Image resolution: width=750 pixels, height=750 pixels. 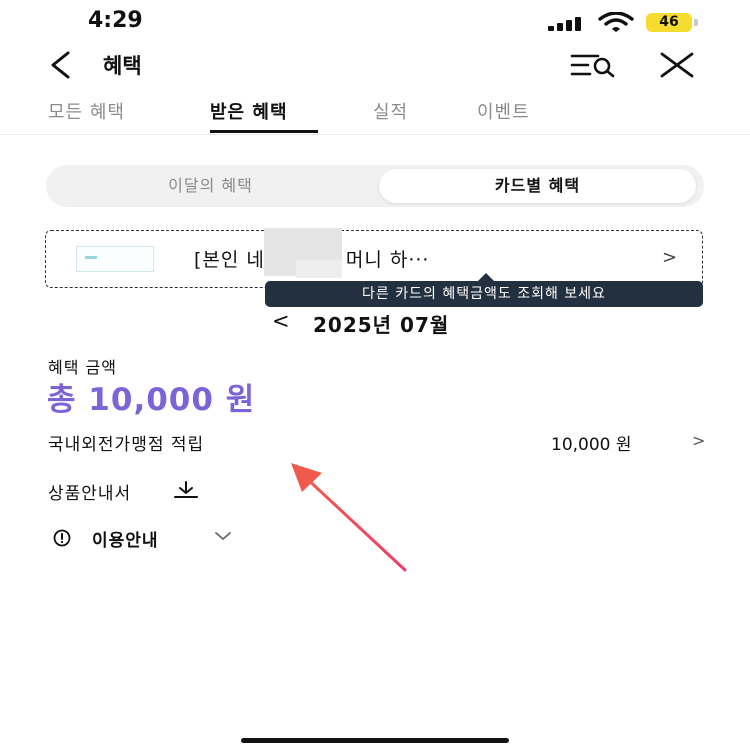 I want to click on signal-icon, so click(x=568, y=24).